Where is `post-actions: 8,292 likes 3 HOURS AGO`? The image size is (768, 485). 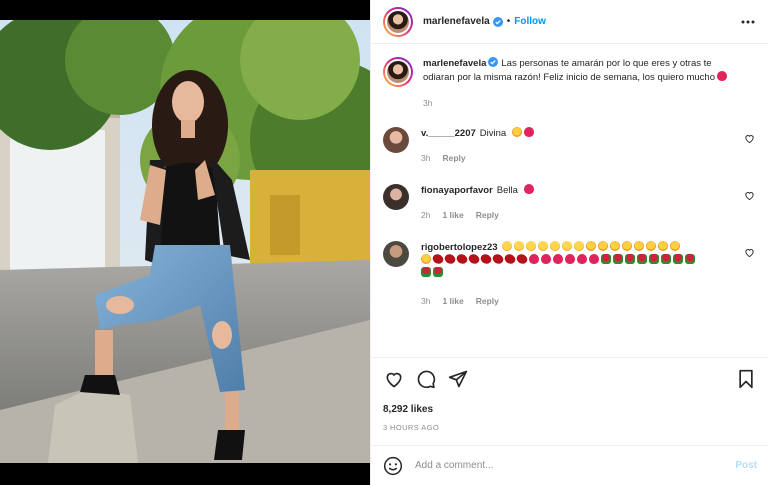
post-actions: 8,292 likes 3 HOURS AGO is located at coordinates (569, 401).